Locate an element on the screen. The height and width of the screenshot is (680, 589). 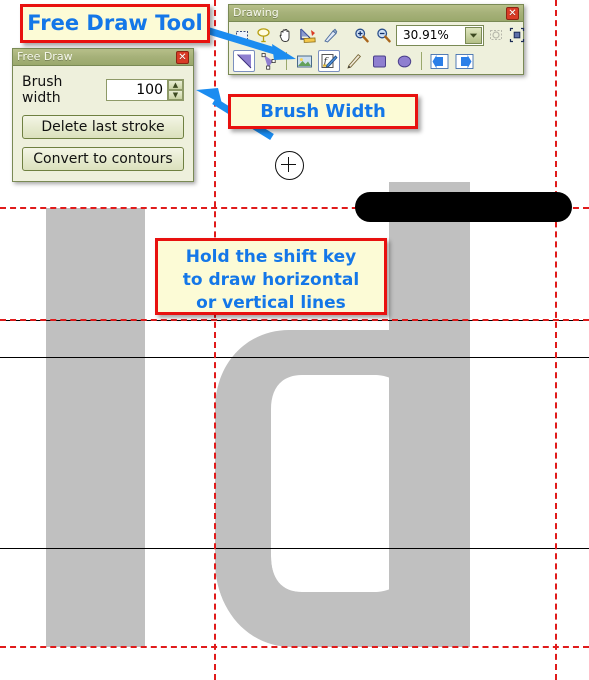
drawing-toolbar-window: Drawing ✕ 30.91% f is located at coordinates (377, 39).